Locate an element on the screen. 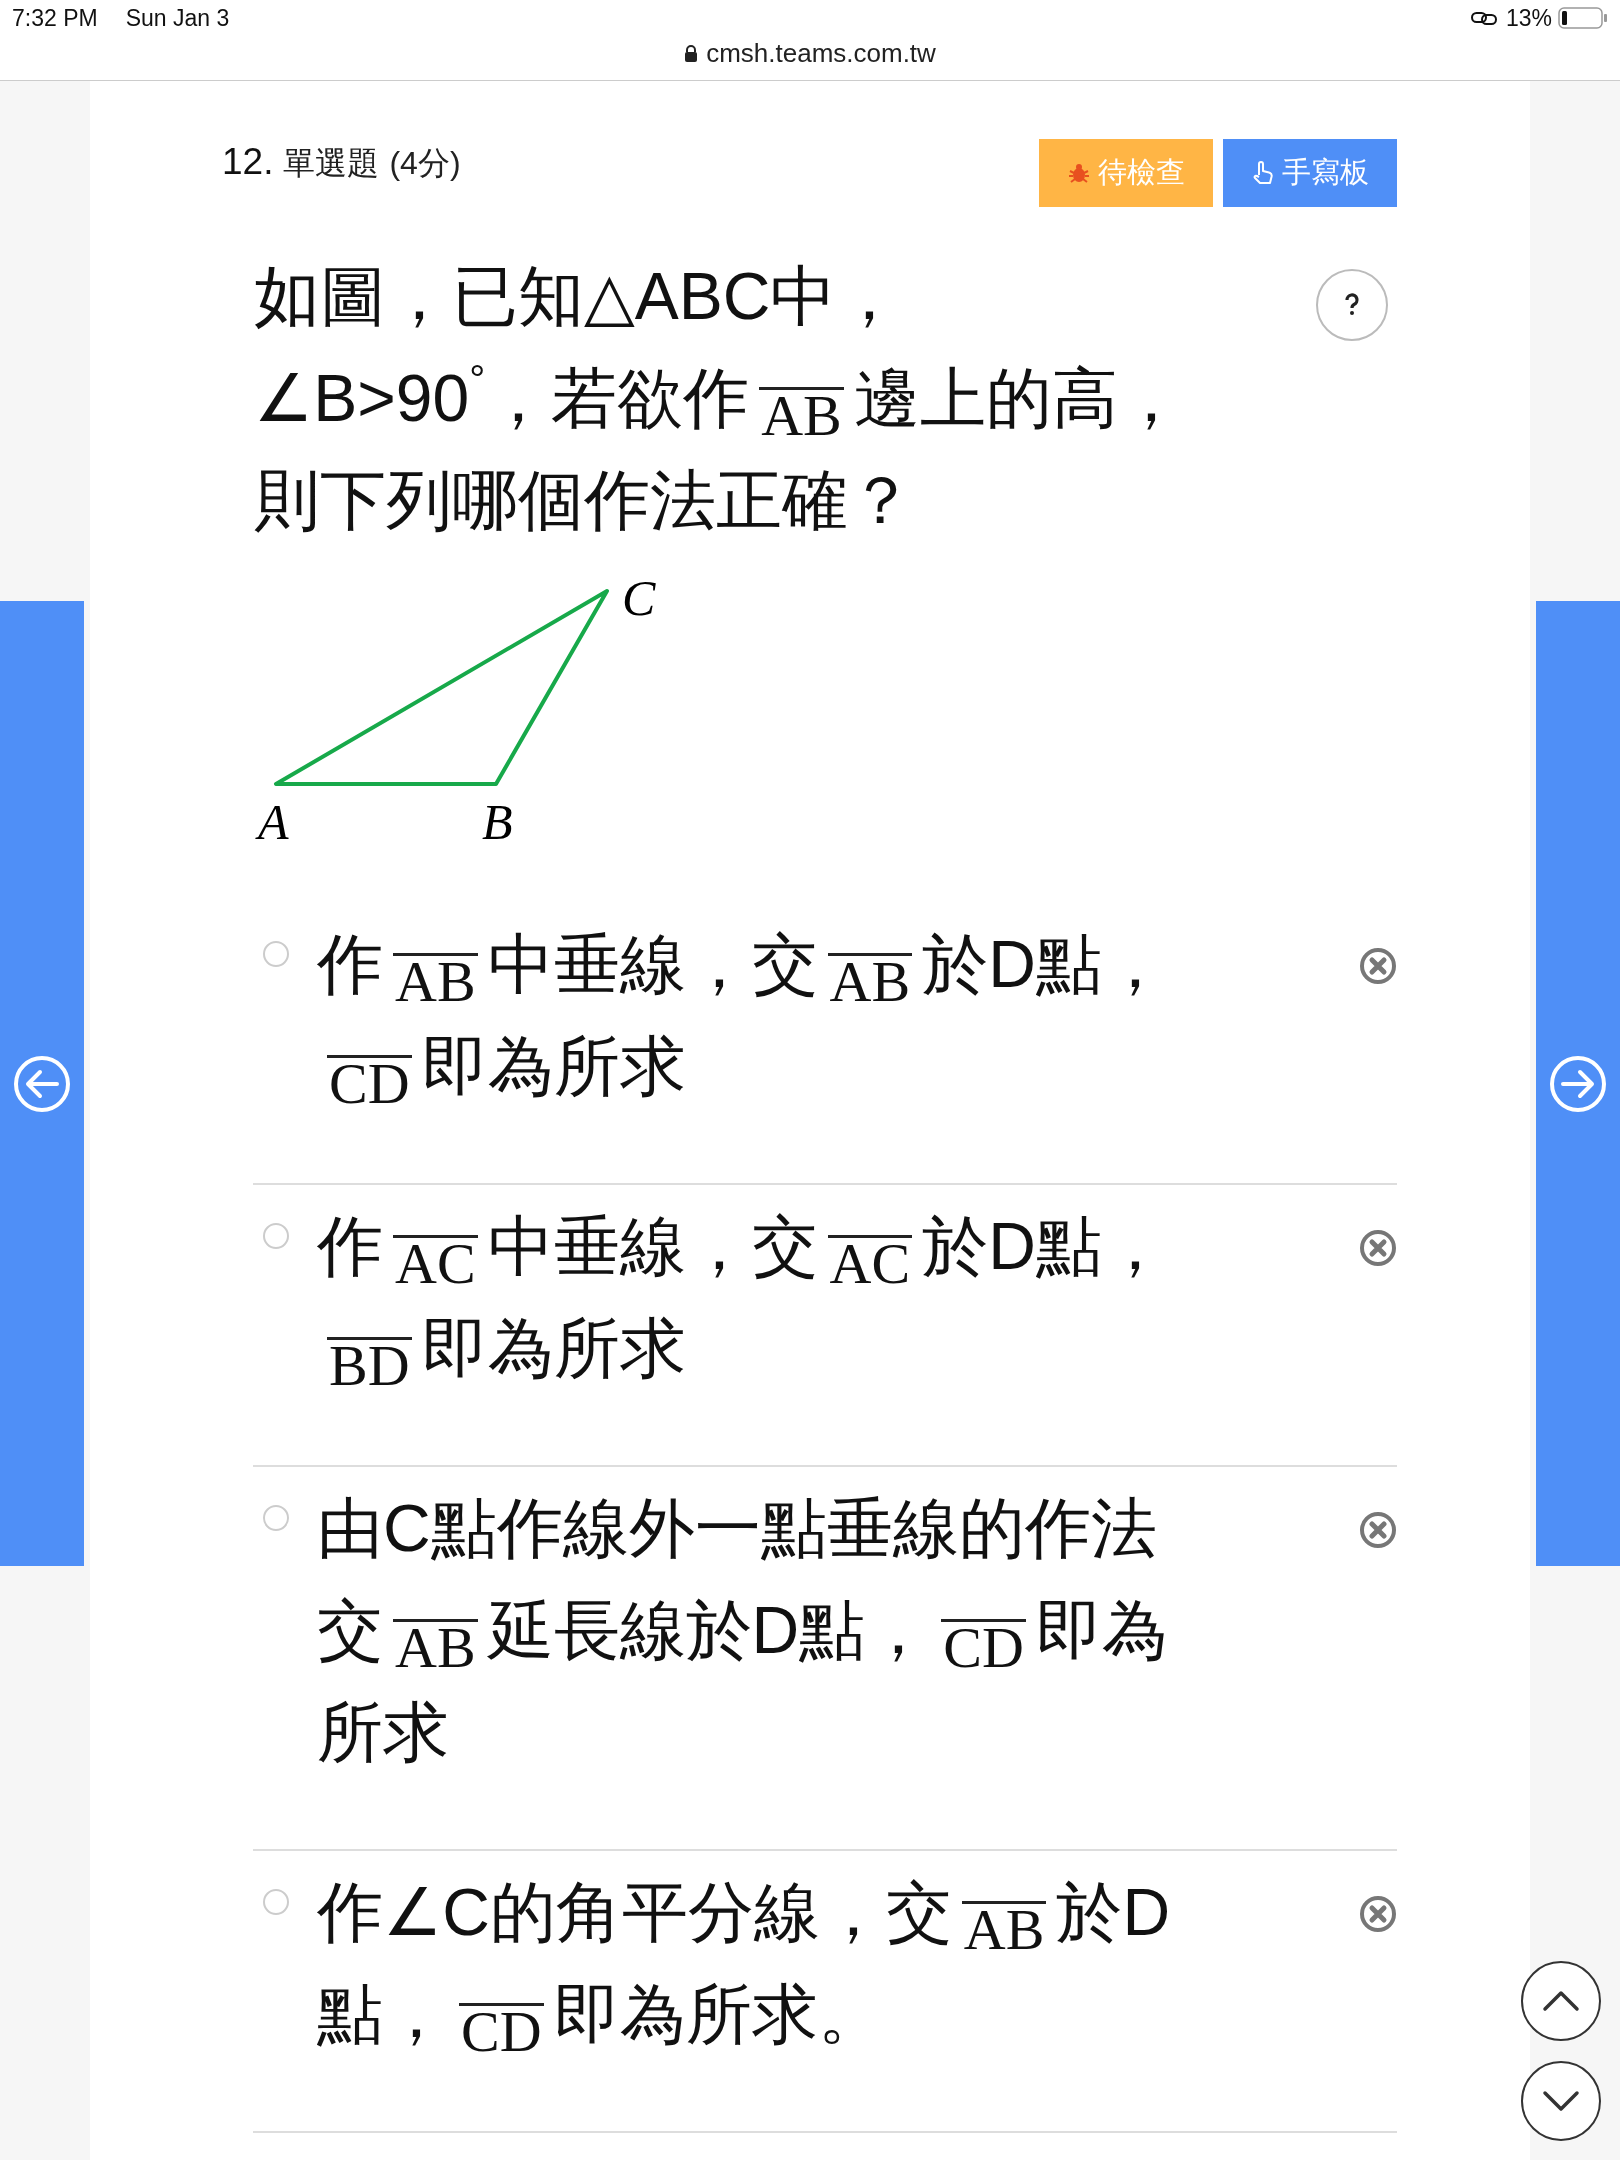 Image resolution: width=1620 pixels, height=2160 pixels. chevron-down-icon is located at coordinates (1561, 2101).